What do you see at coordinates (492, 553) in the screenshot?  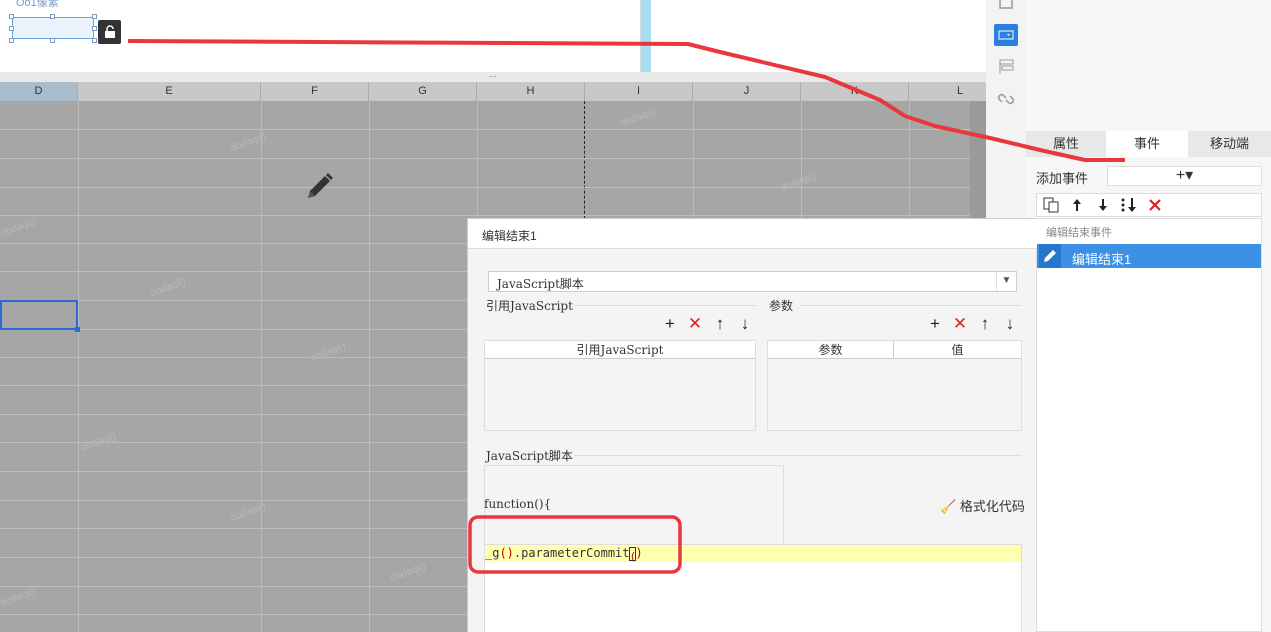 I see `code-prefix: _g` at bounding box center [492, 553].